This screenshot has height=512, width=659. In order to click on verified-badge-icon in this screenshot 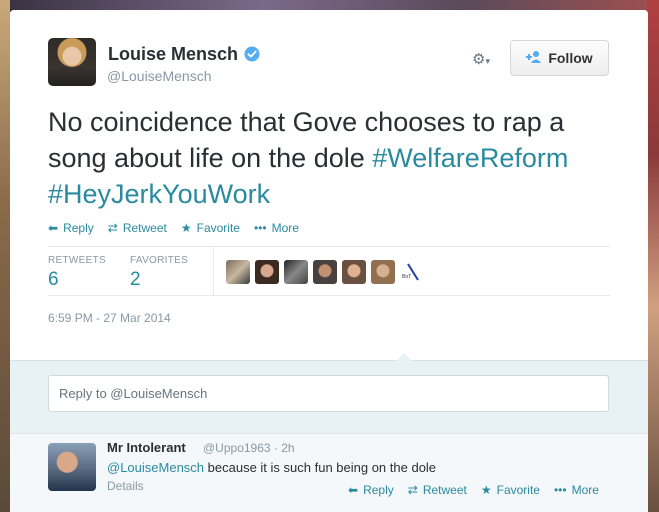, I will do `click(252, 54)`.